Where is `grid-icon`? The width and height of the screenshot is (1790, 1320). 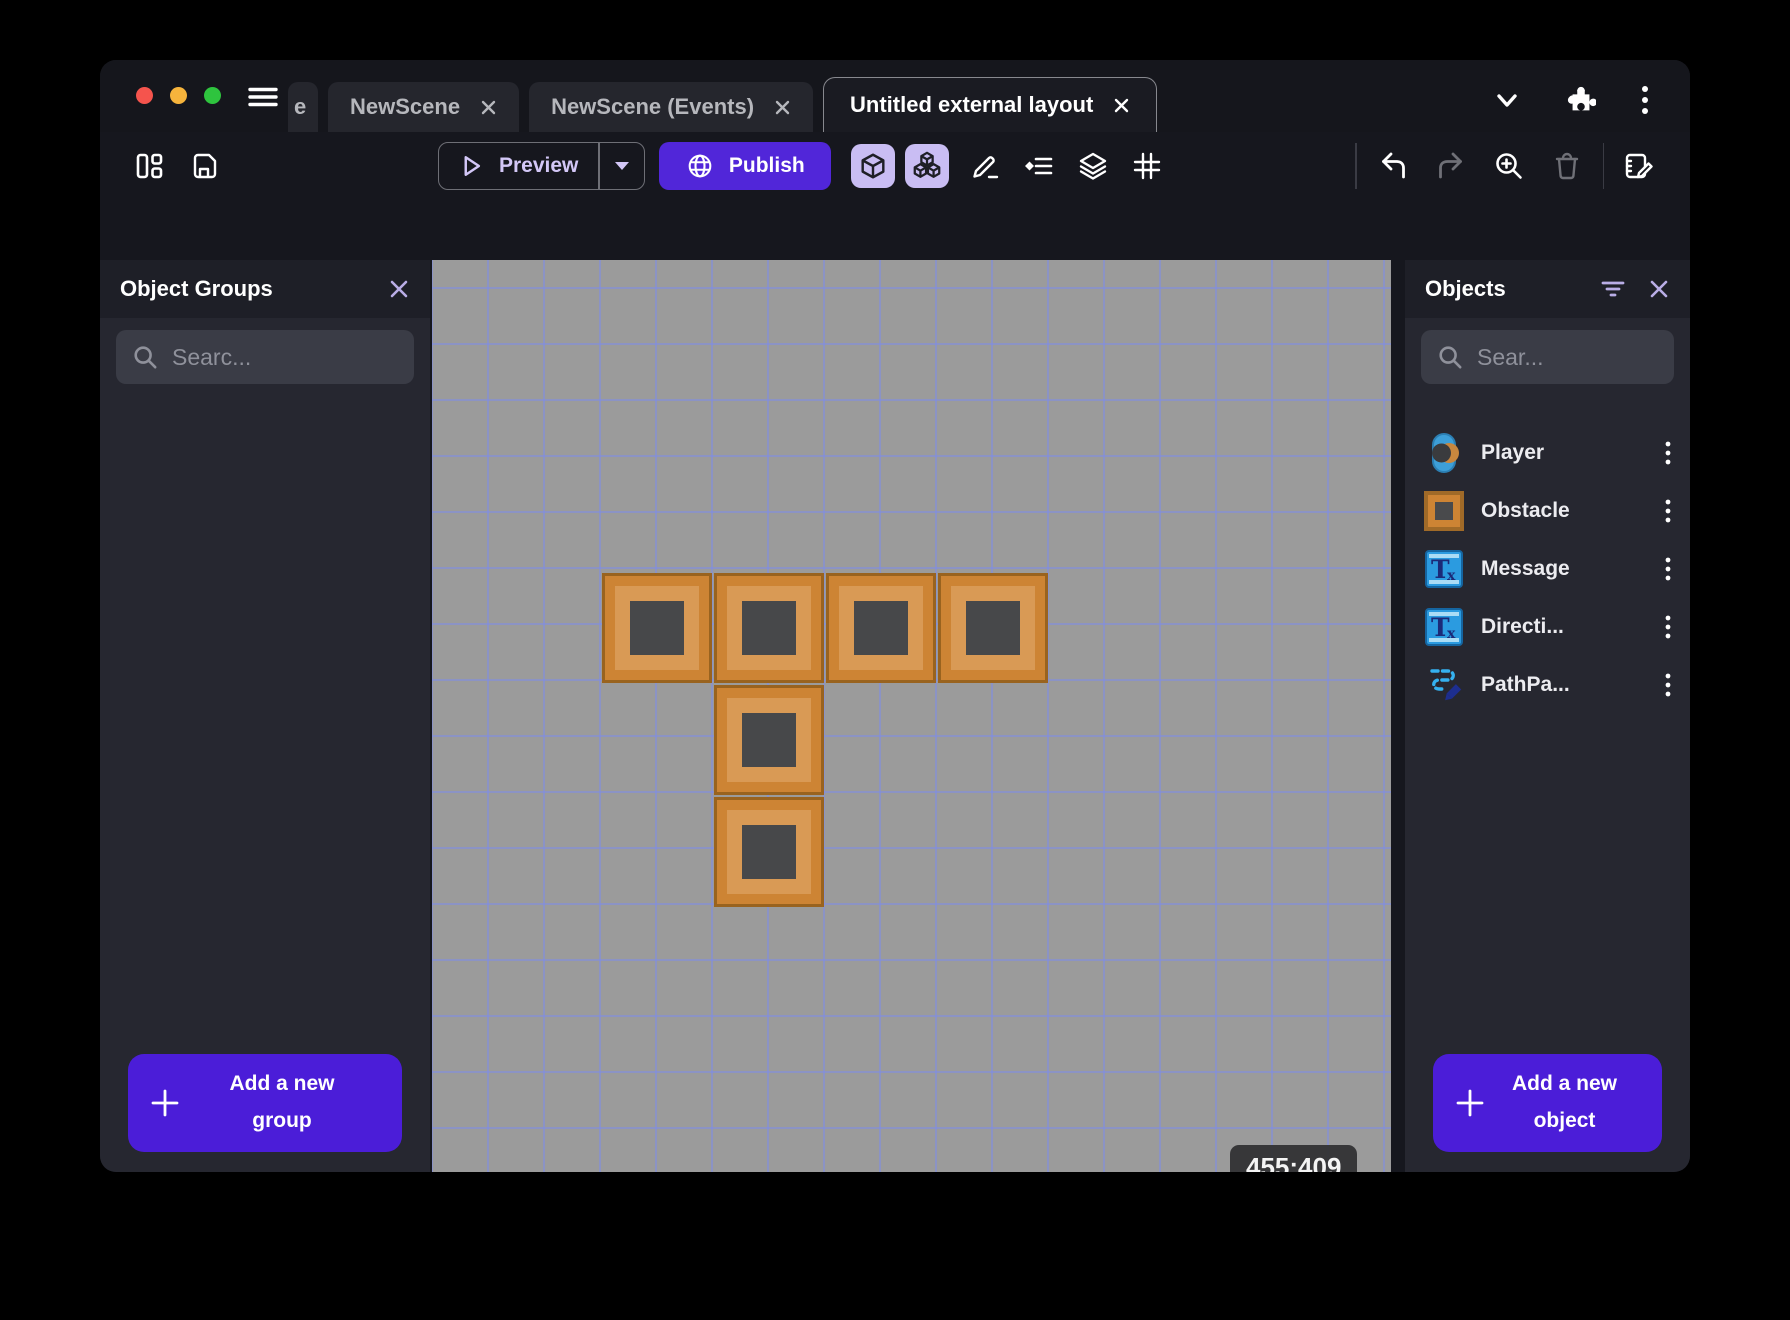 grid-icon is located at coordinates (1147, 166).